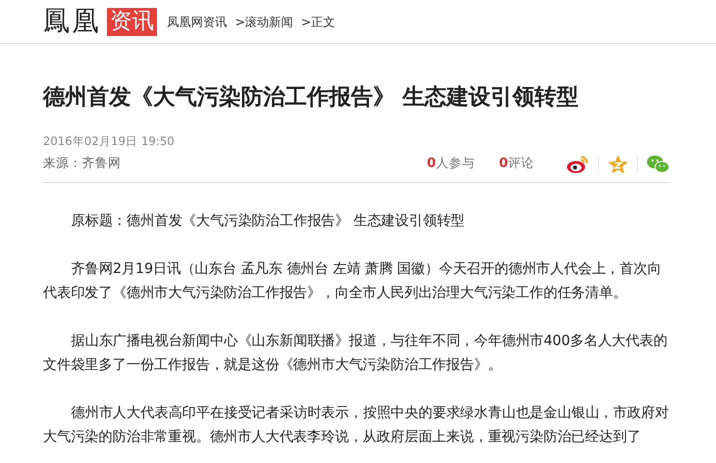 This screenshot has height=463, width=716. What do you see at coordinates (311, 98) in the screenshot?
I see `article-title: 德州首发《大气污染防治工作报告》 生态建设引领转型` at bounding box center [311, 98].